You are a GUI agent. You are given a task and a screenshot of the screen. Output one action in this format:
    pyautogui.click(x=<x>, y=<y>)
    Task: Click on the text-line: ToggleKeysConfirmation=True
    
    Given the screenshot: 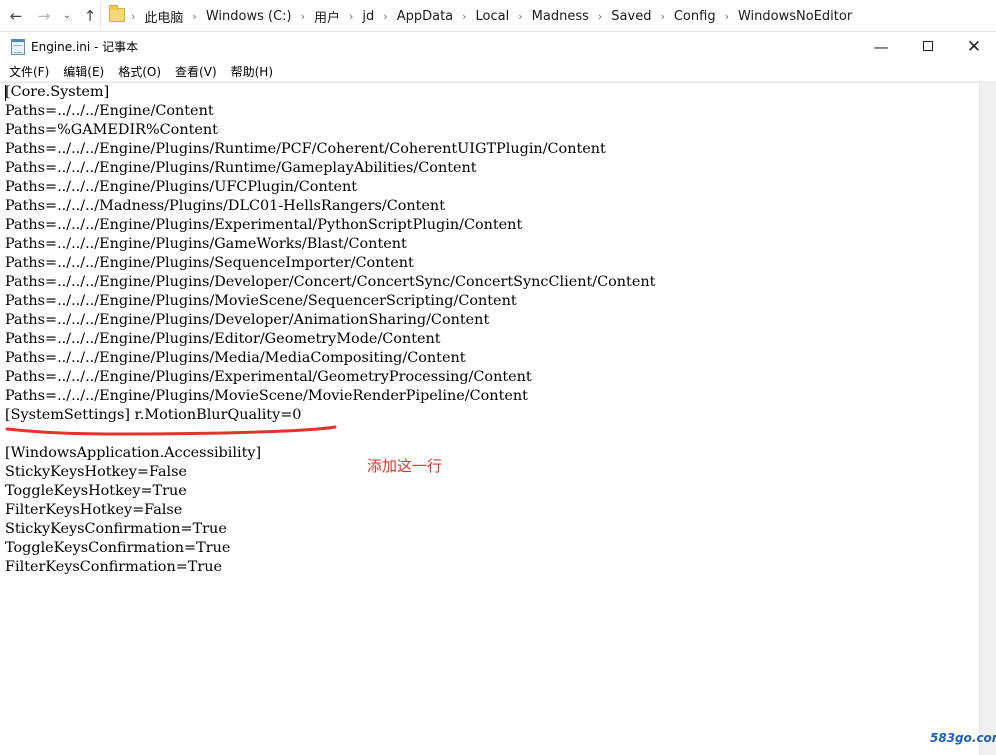 What is the action you would take?
    pyautogui.click(x=118, y=548)
    